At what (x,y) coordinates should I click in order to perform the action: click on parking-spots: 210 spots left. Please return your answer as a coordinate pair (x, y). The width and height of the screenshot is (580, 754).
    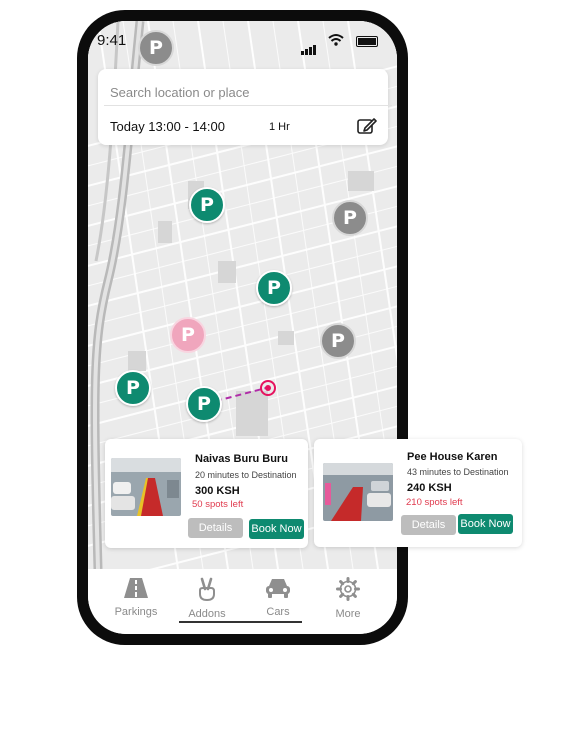
    Looking at the image, I should click on (434, 502).